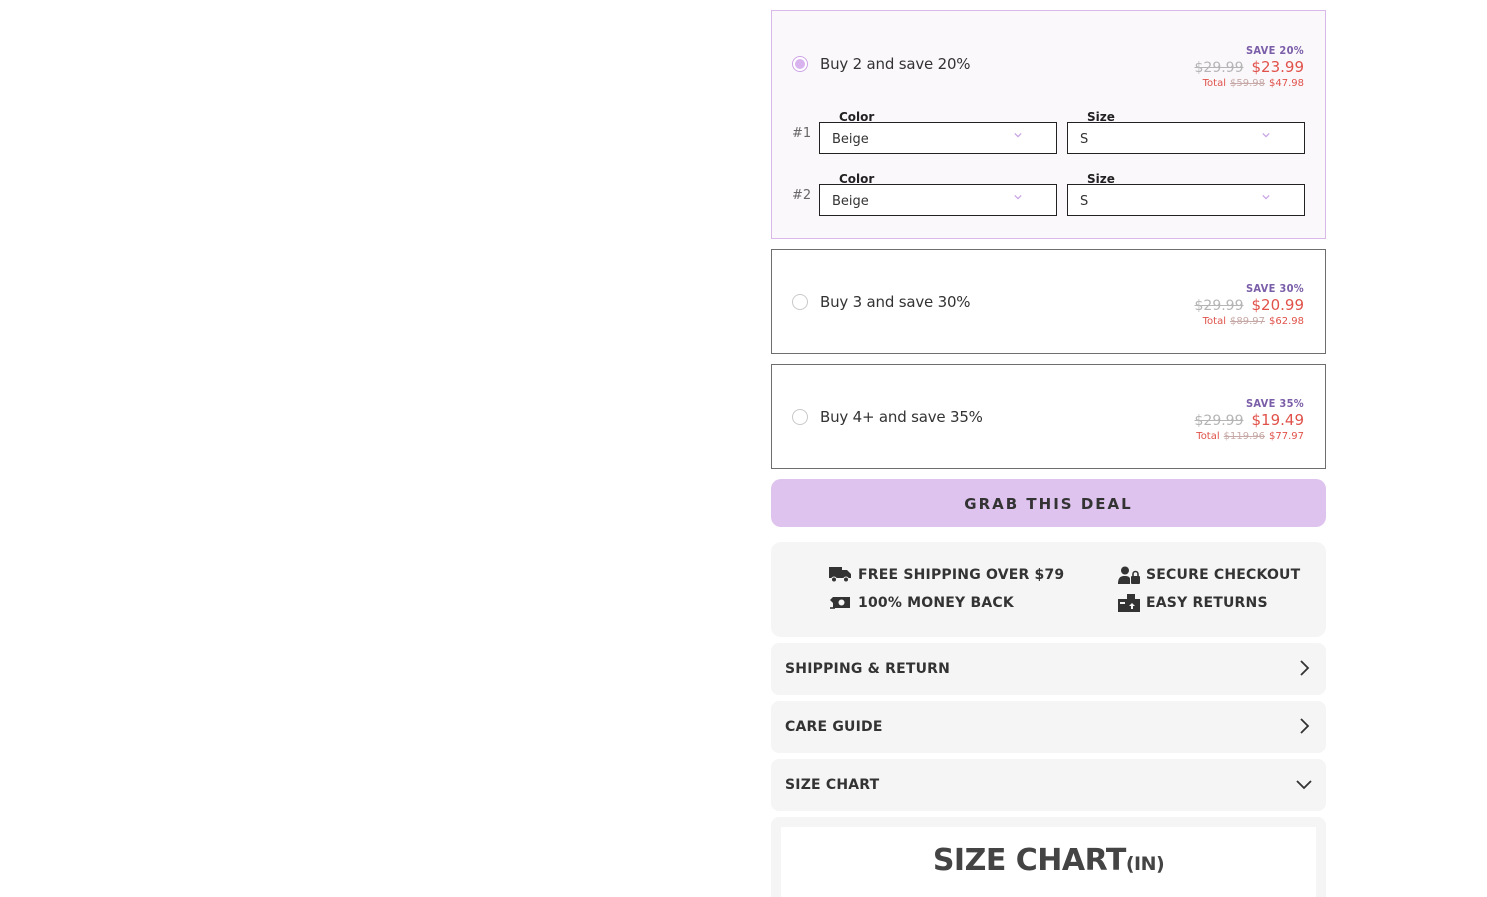 The image size is (1487, 897). What do you see at coordinates (1286, 436) in the screenshot?
I see `total-sale: $77.97` at bounding box center [1286, 436].